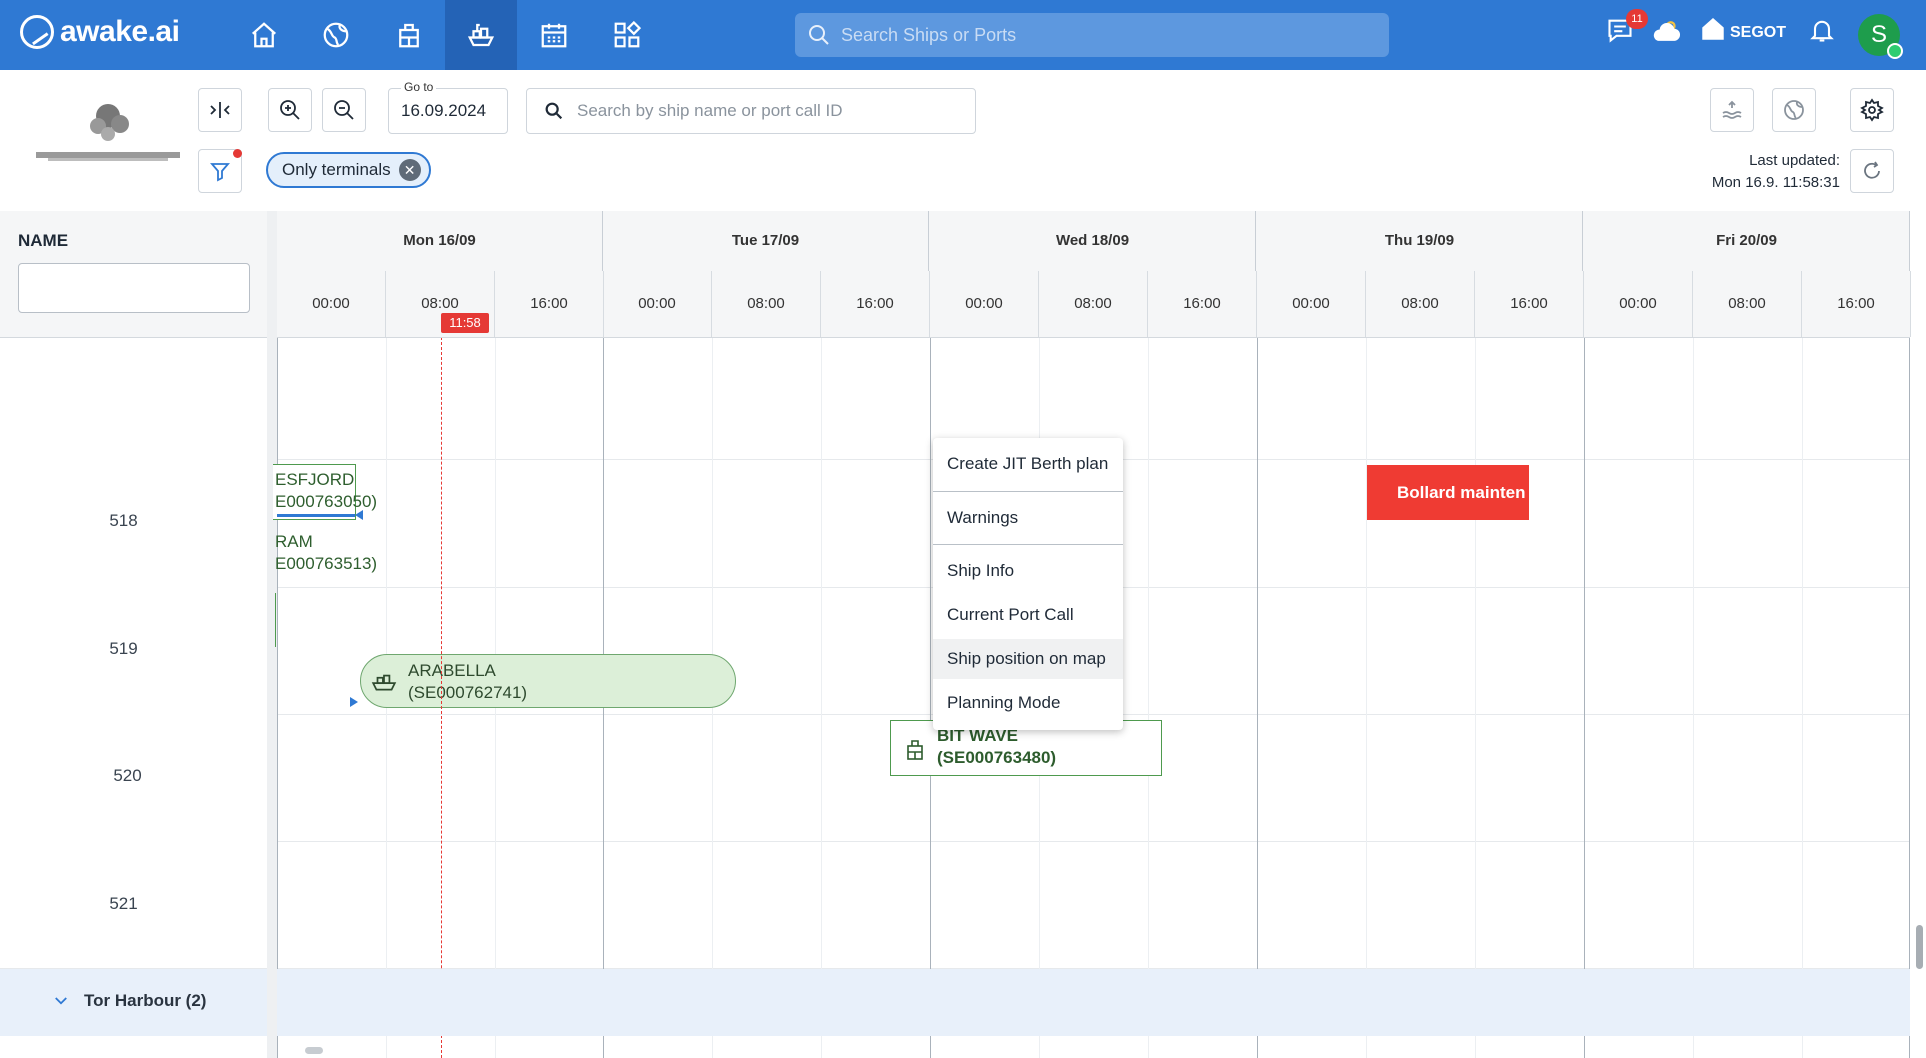 Image resolution: width=1926 pixels, height=1058 pixels. What do you see at coordinates (61, 1001) in the screenshot?
I see `chevron-down-icon` at bounding box center [61, 1001].